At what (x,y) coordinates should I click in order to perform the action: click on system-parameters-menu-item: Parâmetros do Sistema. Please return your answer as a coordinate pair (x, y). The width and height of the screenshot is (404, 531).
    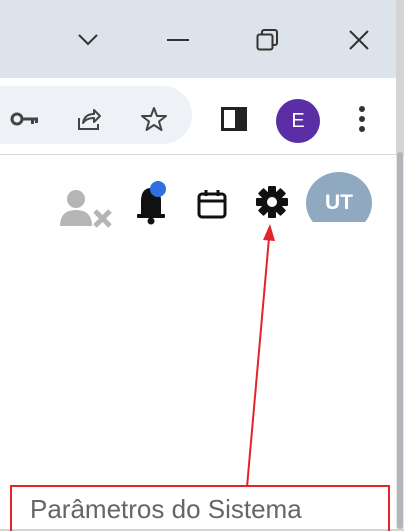
    Looking at the image, I should click on (166, 509).